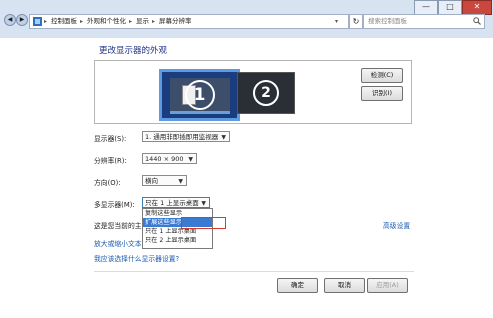 This screenshot has height=318, width=493. What do you see at coordinates (164, 180) in the screenshot?
I see `orientation-select: 横向 ▼` at bounding box center [164, 180].